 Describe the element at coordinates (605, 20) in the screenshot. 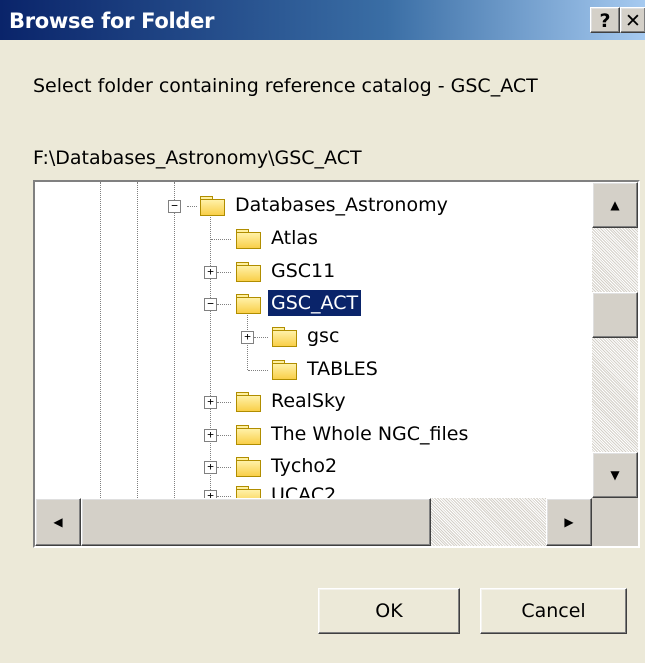

I see `help-button: ?` at that location.